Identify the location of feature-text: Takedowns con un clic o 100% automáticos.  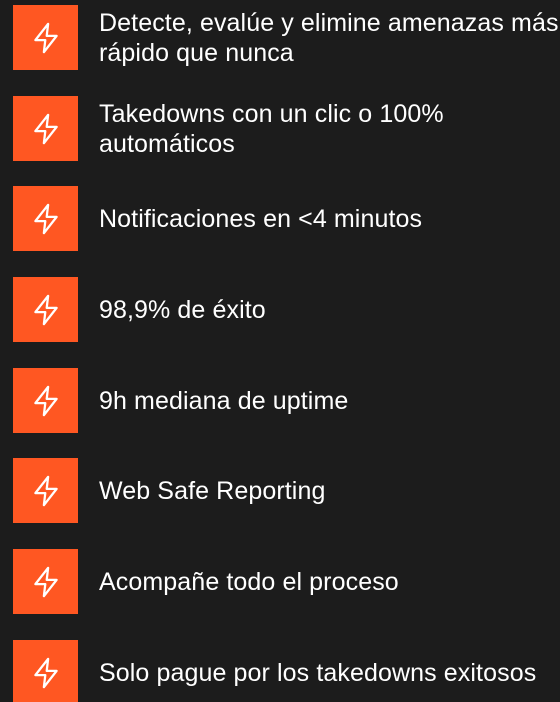
(271, 128).